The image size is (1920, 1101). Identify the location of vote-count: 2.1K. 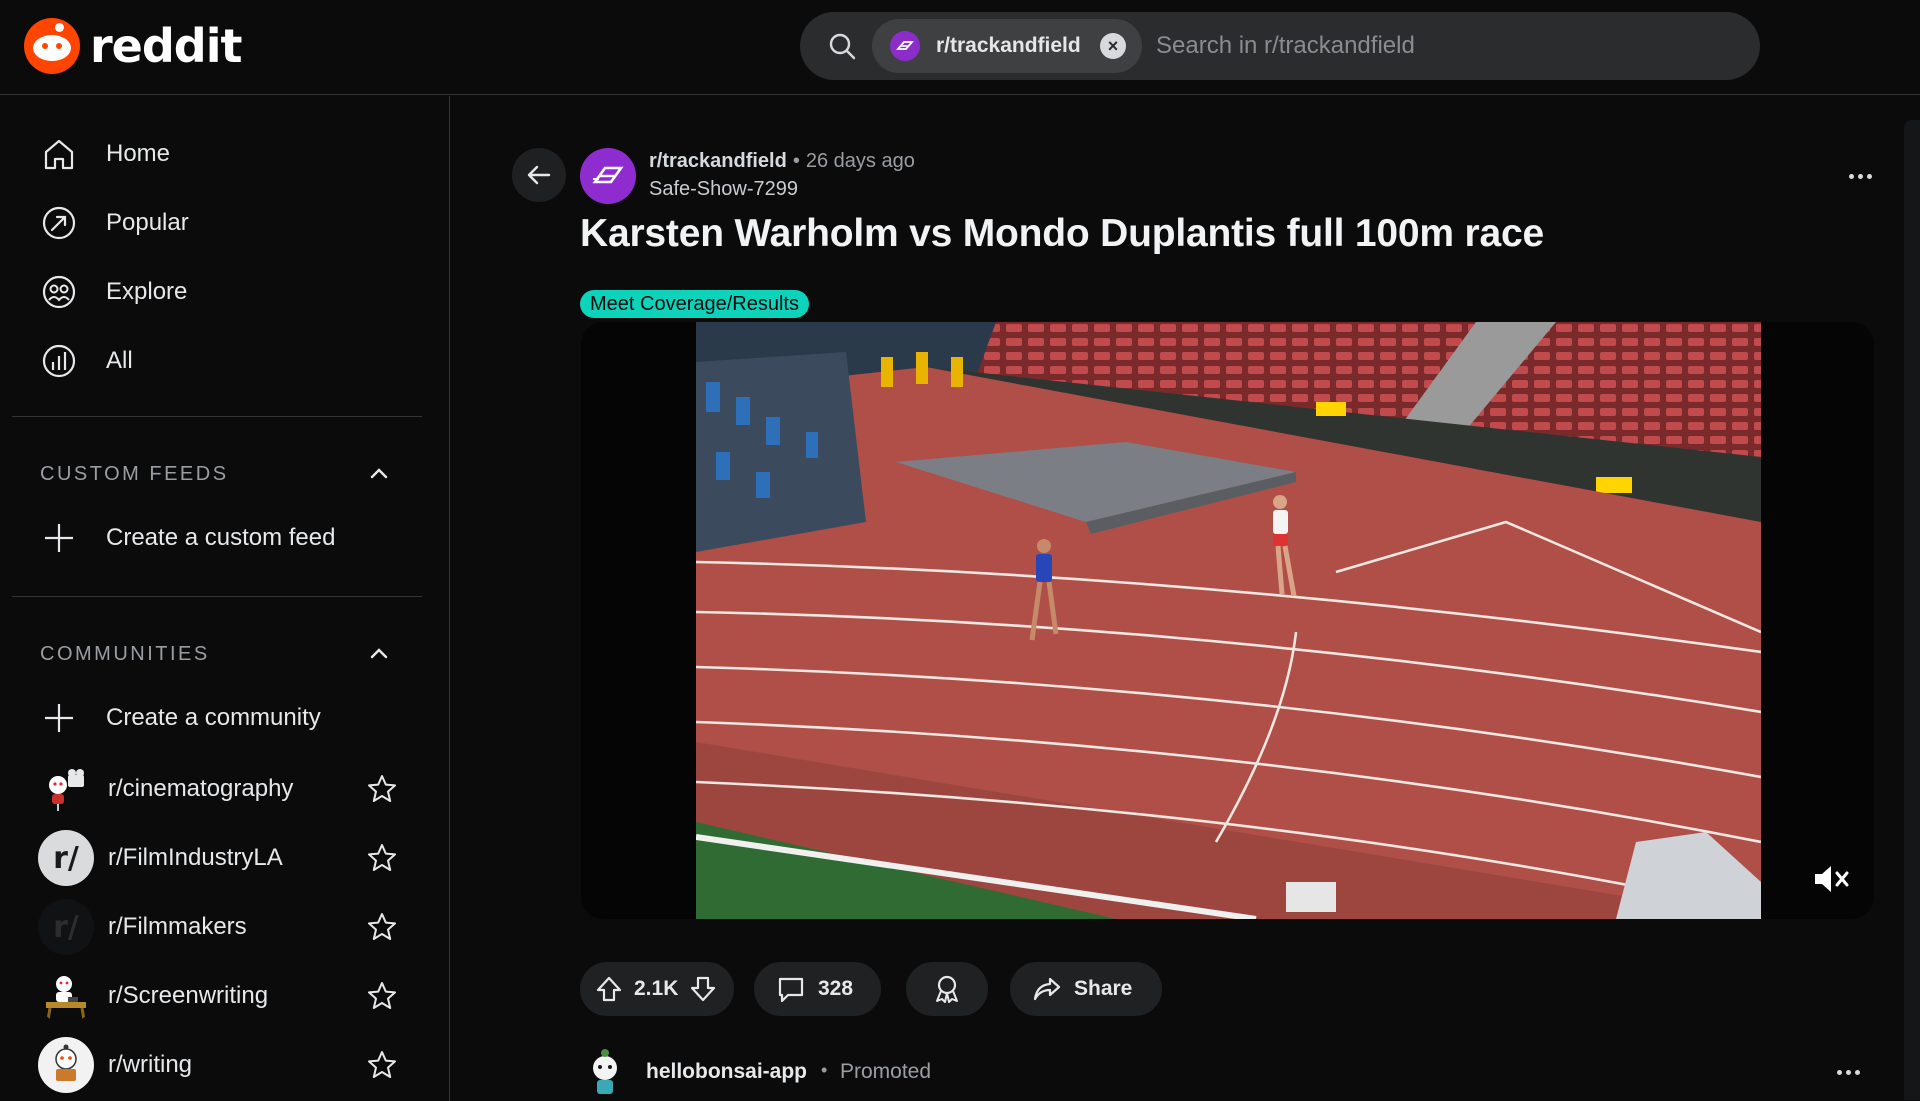
(656, 988).